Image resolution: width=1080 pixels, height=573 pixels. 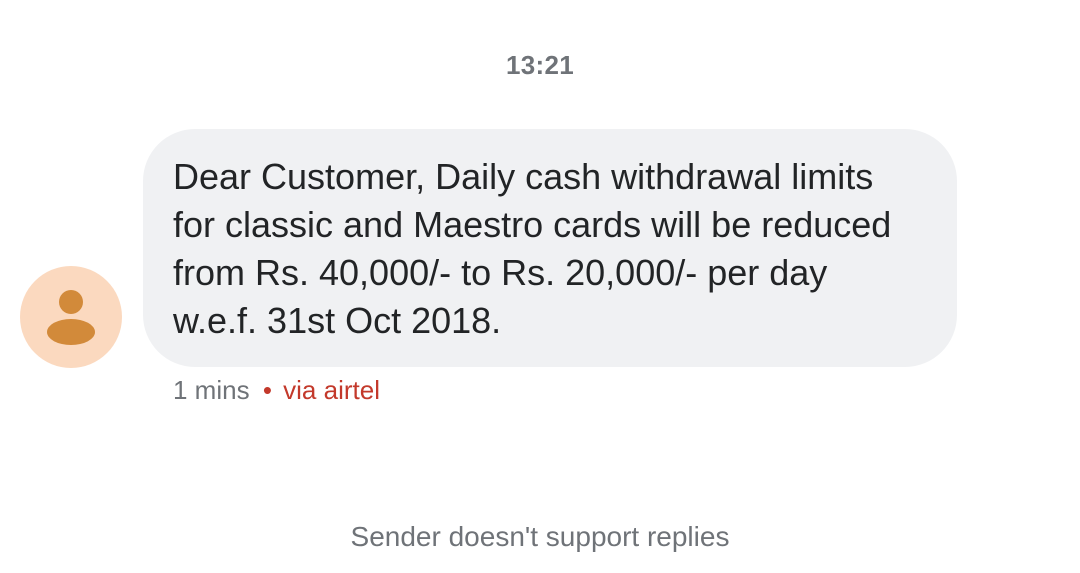 I want to click on message-meta: 1 mins • via airtel, so click(x=276, y=390).